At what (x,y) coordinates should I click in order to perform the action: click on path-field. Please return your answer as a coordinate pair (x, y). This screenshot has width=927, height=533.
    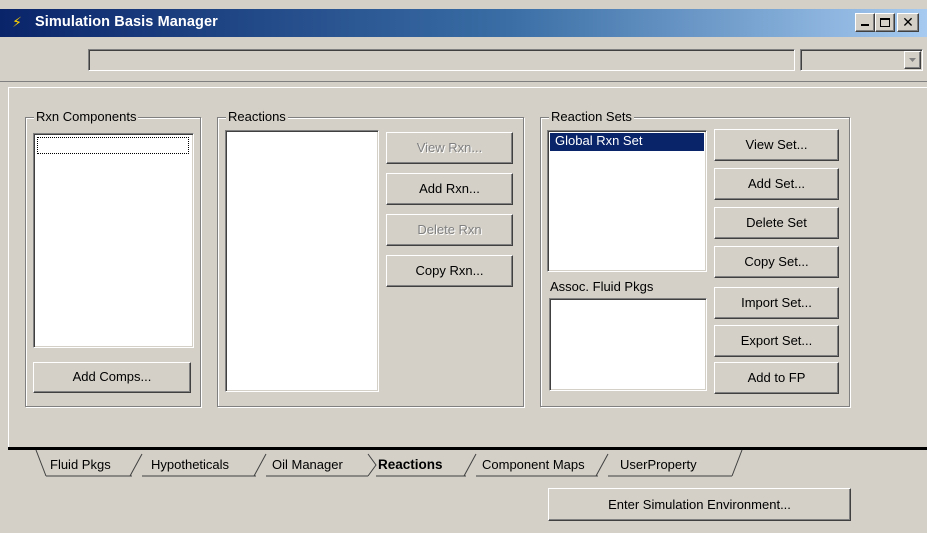
    Looking at the image, I should click on (441, 60).